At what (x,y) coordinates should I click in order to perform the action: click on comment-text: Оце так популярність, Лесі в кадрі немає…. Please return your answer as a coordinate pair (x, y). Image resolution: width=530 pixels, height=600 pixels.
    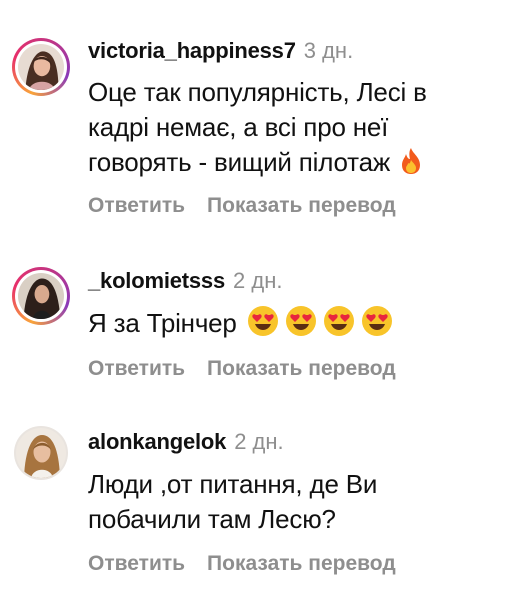
    Looking at the image, I should click on (298, 127).